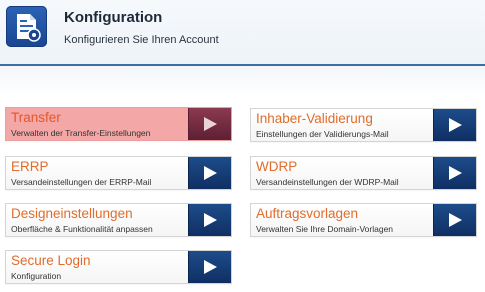 The height and width of the screenshot is (292, 485). I want to click on open-inhaber-validierung-button, so click(454, 125).